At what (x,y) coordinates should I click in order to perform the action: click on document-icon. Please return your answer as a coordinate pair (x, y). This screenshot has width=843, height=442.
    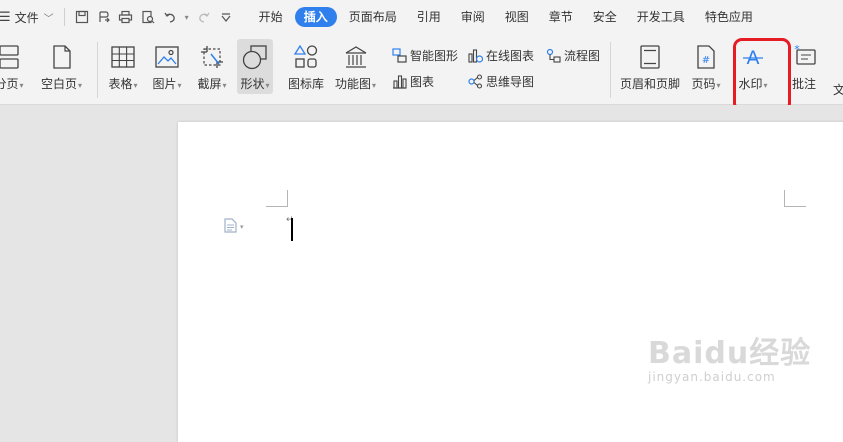
    Looking at the image, I should click on (230, 227).